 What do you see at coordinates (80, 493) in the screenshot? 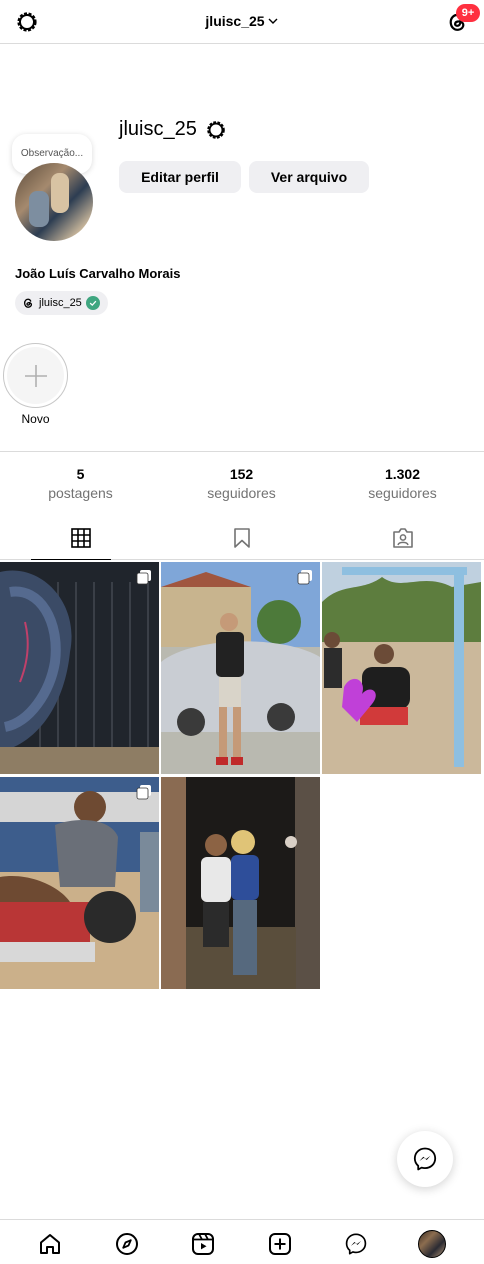
I see `posts-label: postagens` at bounding box center [80, 493].